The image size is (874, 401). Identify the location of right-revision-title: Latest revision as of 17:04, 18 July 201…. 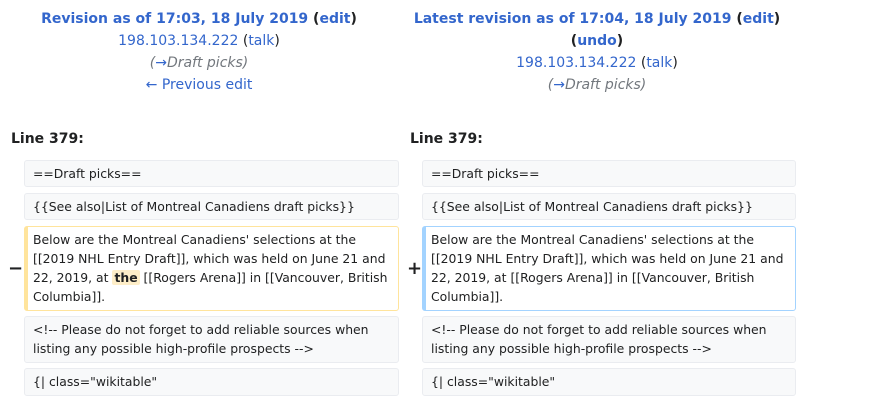
(597, 19).